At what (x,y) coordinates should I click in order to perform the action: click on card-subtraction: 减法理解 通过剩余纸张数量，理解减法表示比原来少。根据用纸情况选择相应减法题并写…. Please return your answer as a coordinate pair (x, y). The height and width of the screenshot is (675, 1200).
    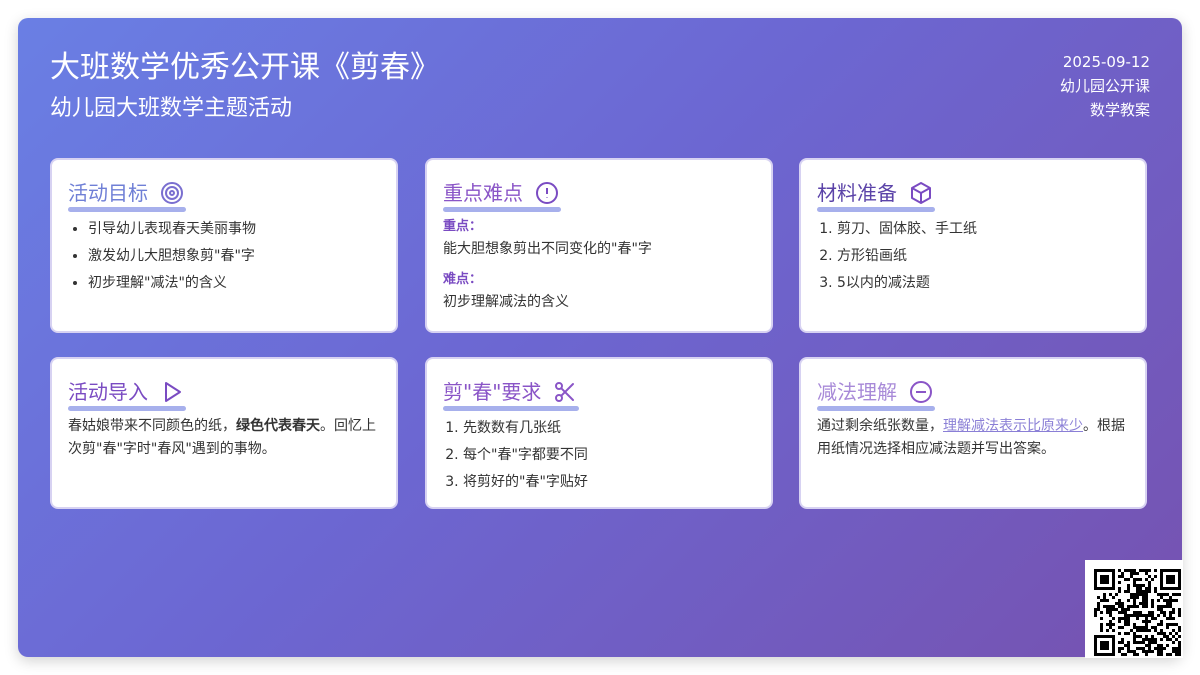
    Looking at the image, I should click on (973, 433).